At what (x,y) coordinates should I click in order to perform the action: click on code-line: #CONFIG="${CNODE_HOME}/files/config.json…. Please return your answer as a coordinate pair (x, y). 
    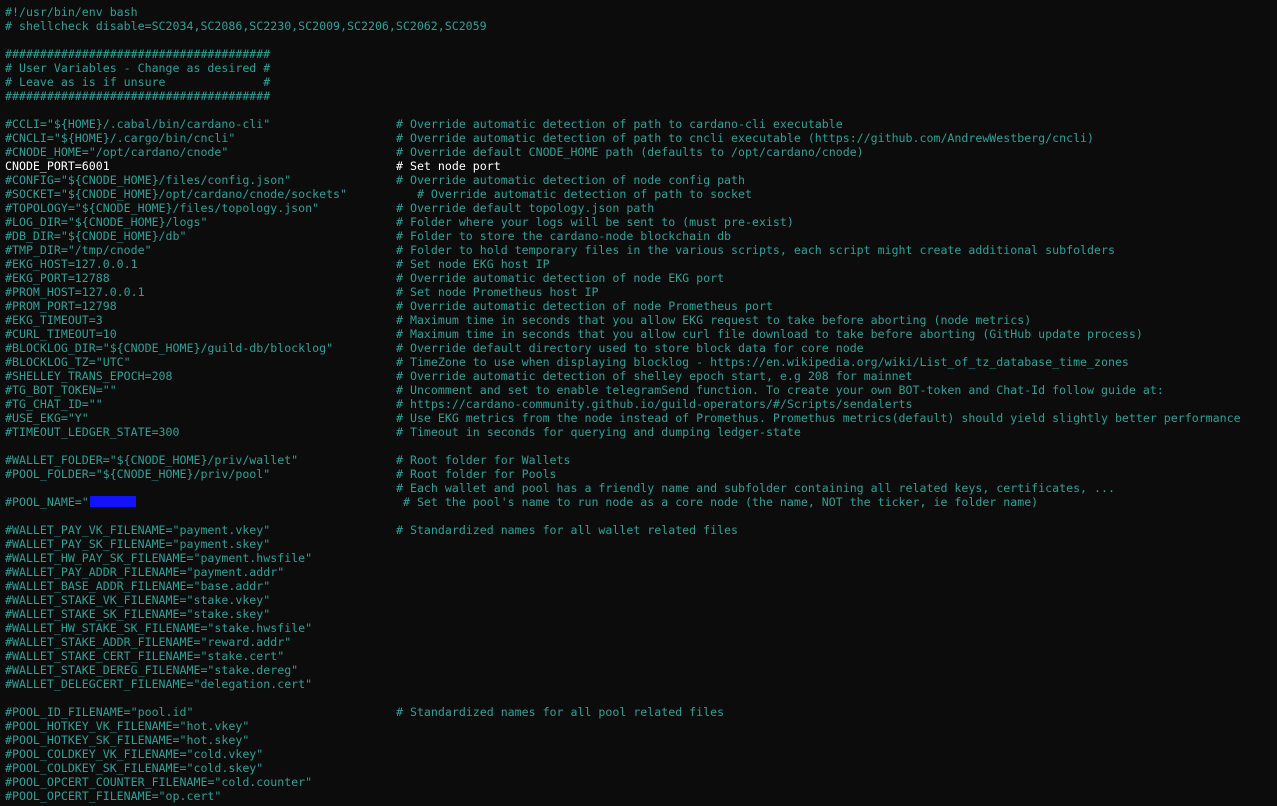
    Looking at the image, I should click on (148, 180).